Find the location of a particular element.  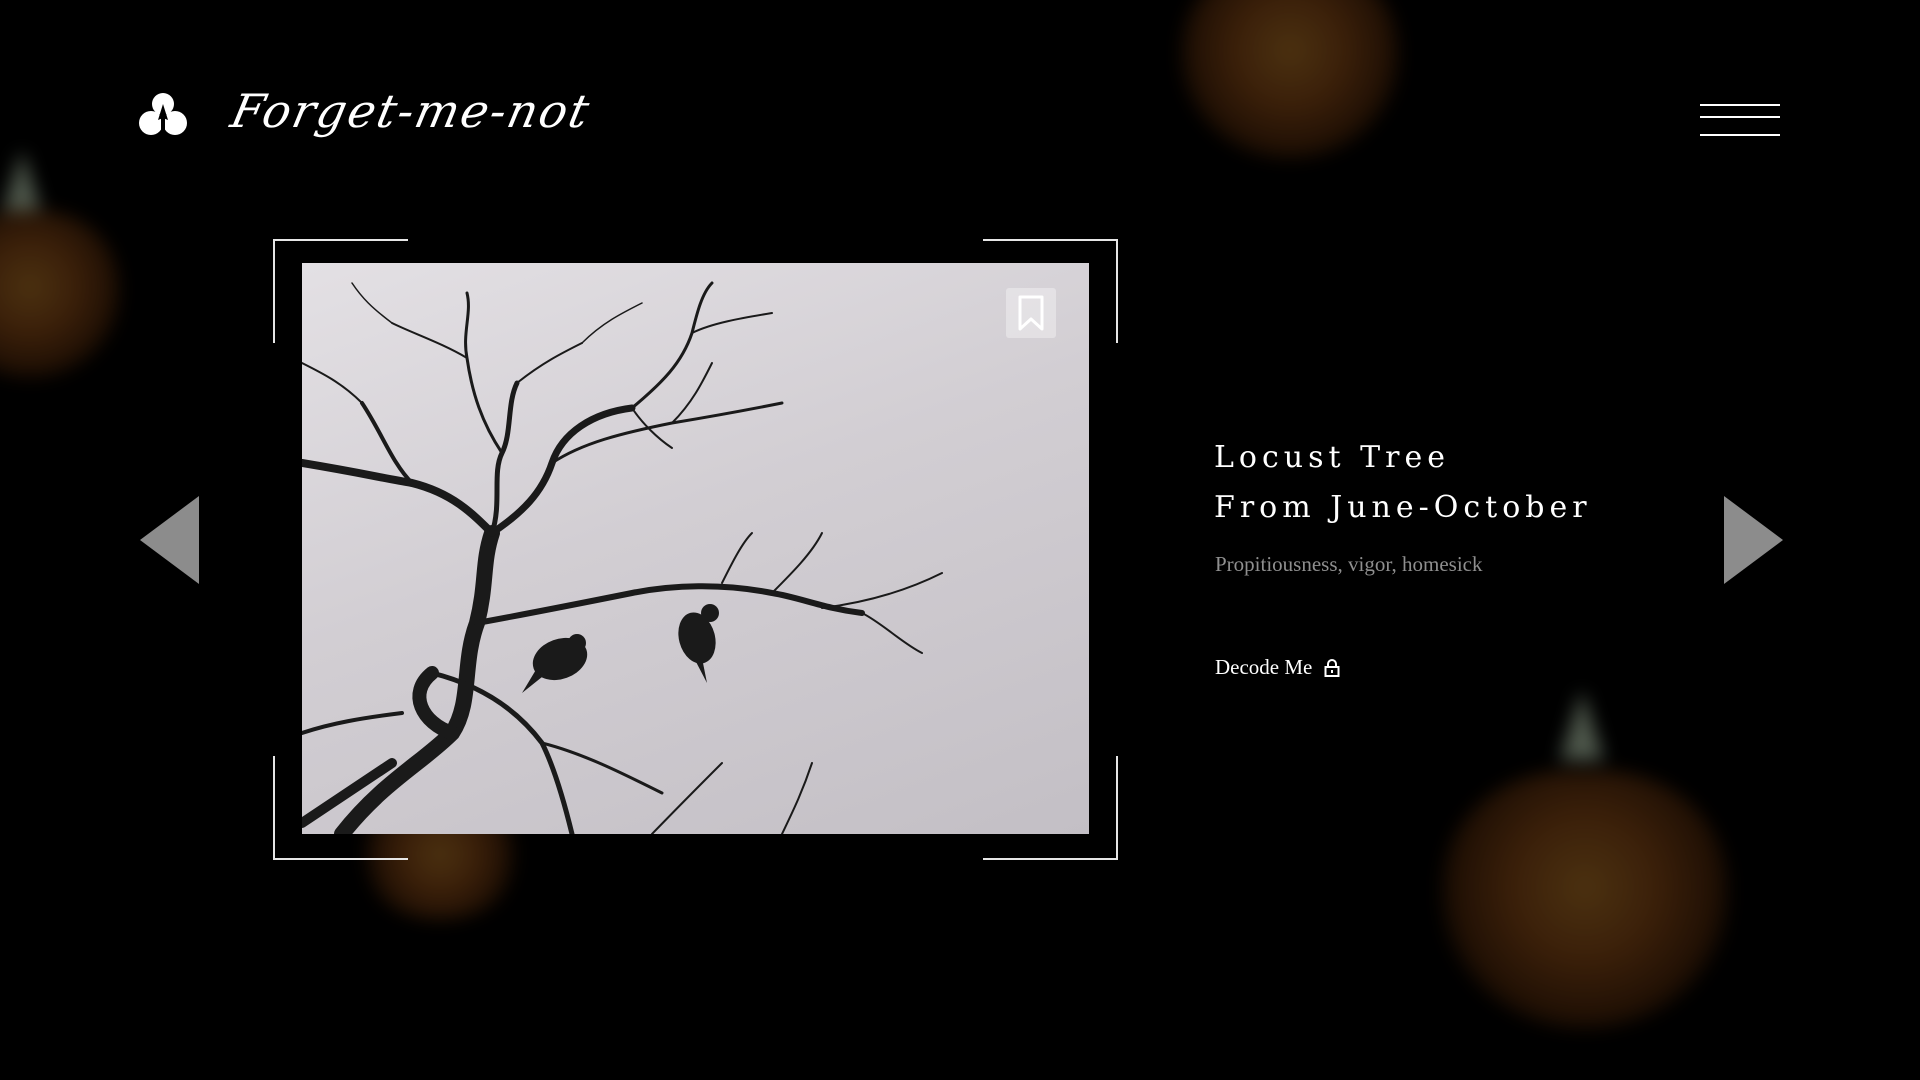

brand-name: Forget-me-not is located at coordinates (410, 111).